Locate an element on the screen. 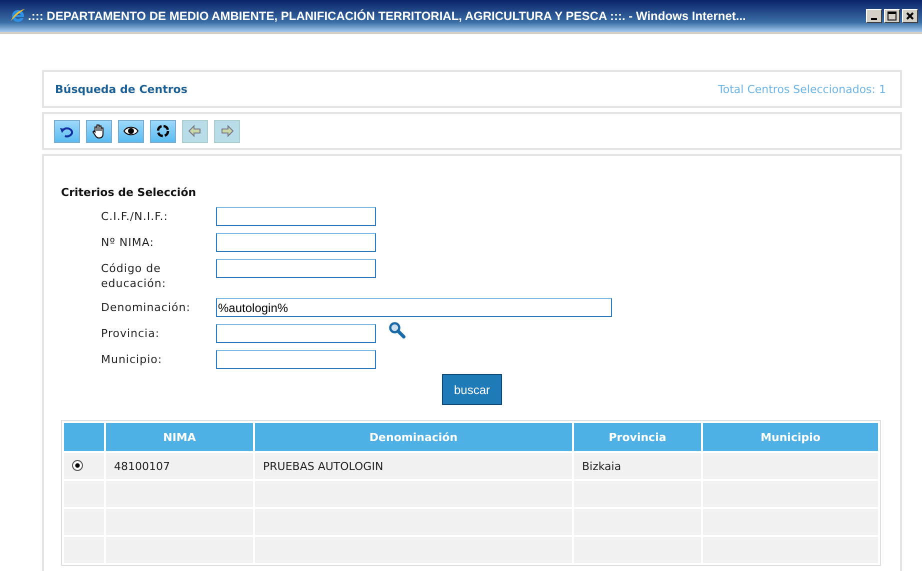 The width and height of the screenshot is (922, 571). column-header: NIMA is located at coordinates (179, 437).